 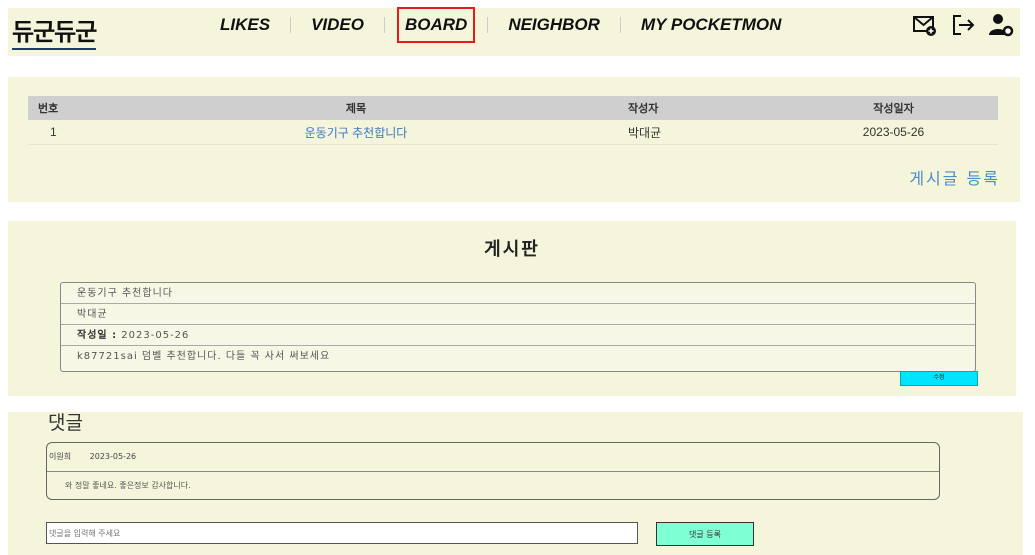 I want to click on site-logo: 듀군듀군, so click(x=54, y=31).